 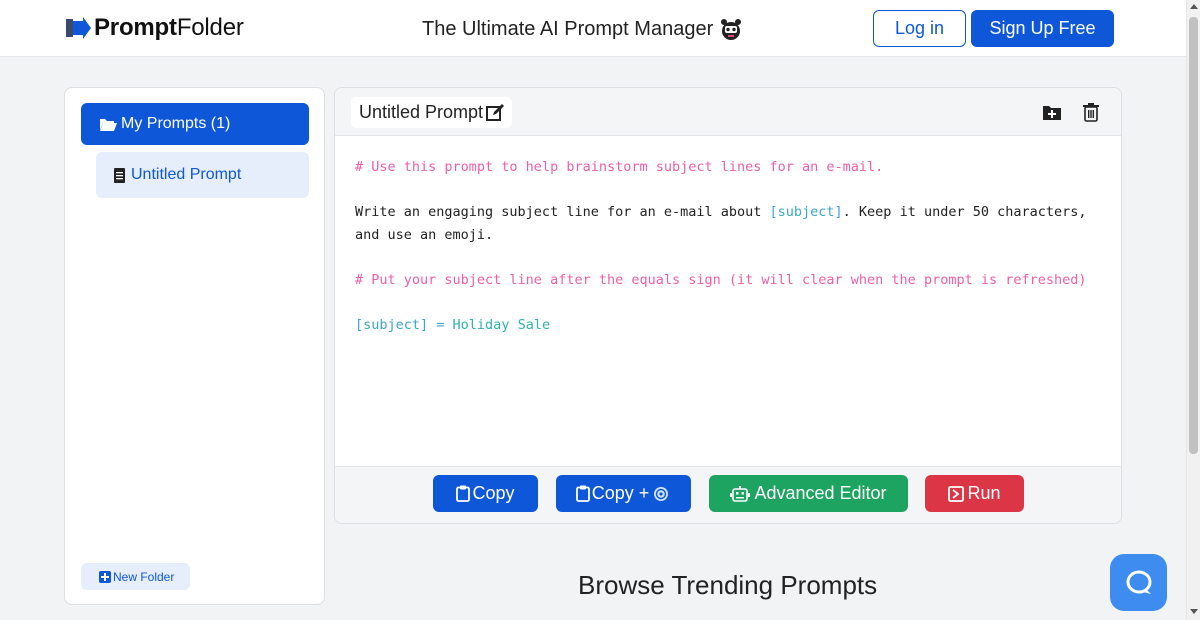 I want to click on robot-editor-icon, so click(x=740, y=493).